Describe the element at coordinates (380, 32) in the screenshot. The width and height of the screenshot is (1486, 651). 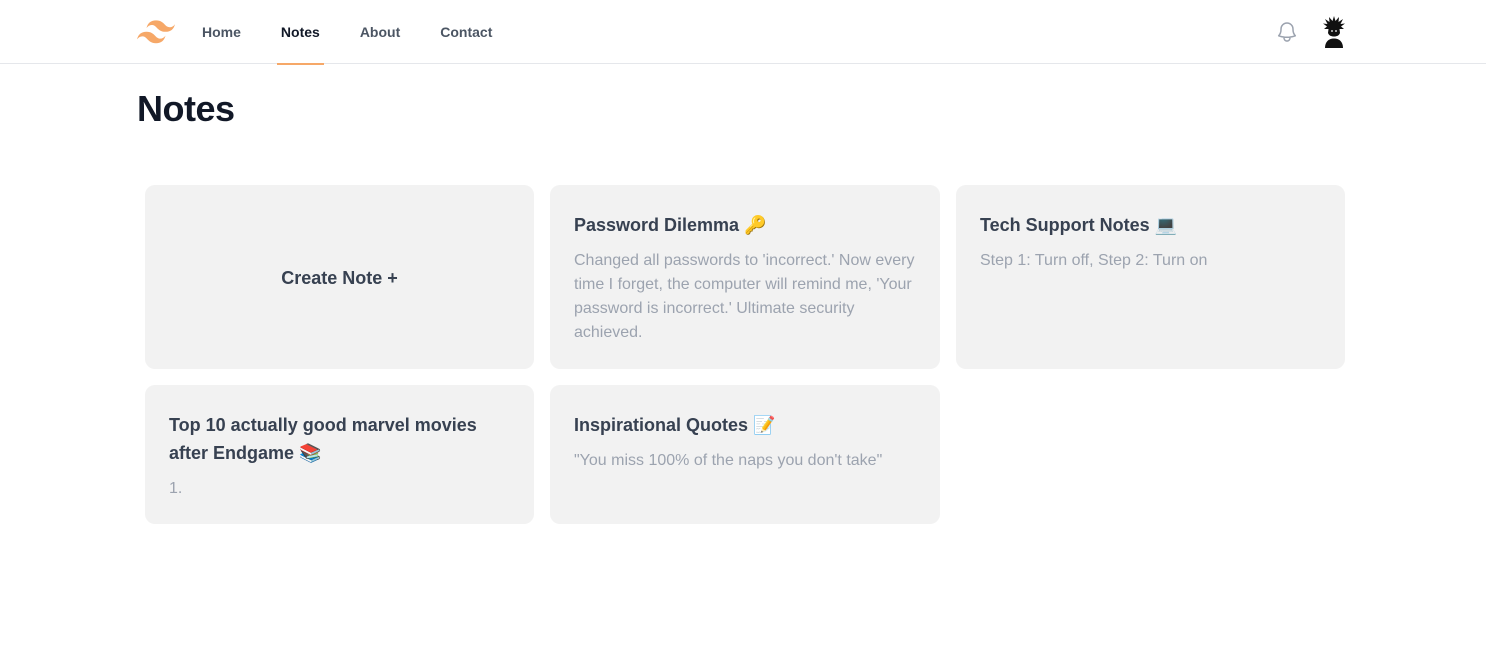
I see `nav-about-link: About` at that location.